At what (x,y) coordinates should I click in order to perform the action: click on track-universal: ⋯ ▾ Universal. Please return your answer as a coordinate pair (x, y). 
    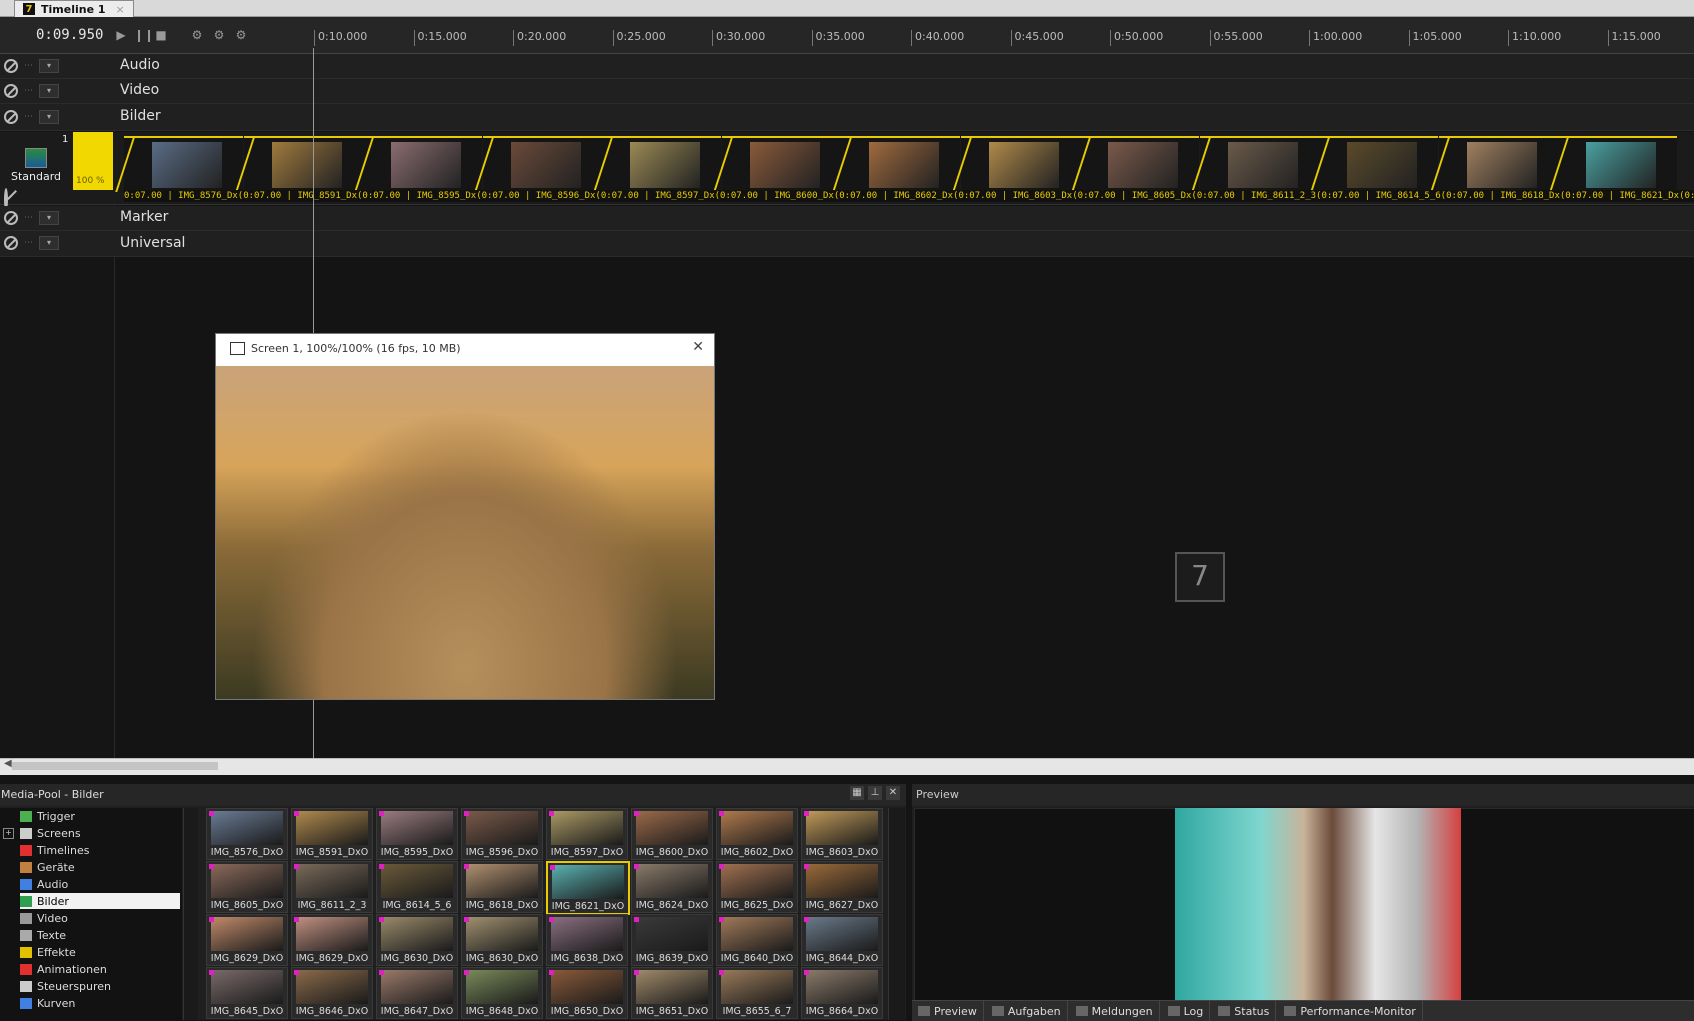
    Looking at the image, I should click on (847, 244).